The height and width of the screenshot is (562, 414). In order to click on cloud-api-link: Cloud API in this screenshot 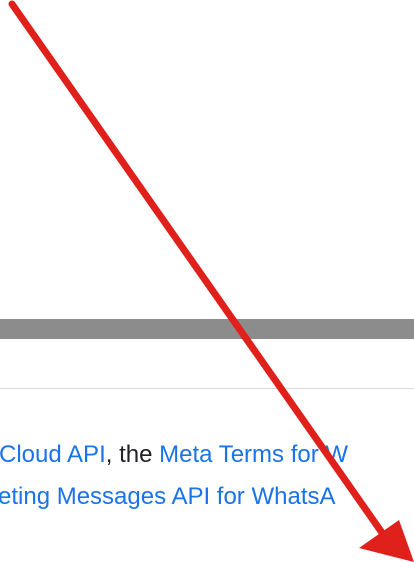, I will do `click(53, 454)`.